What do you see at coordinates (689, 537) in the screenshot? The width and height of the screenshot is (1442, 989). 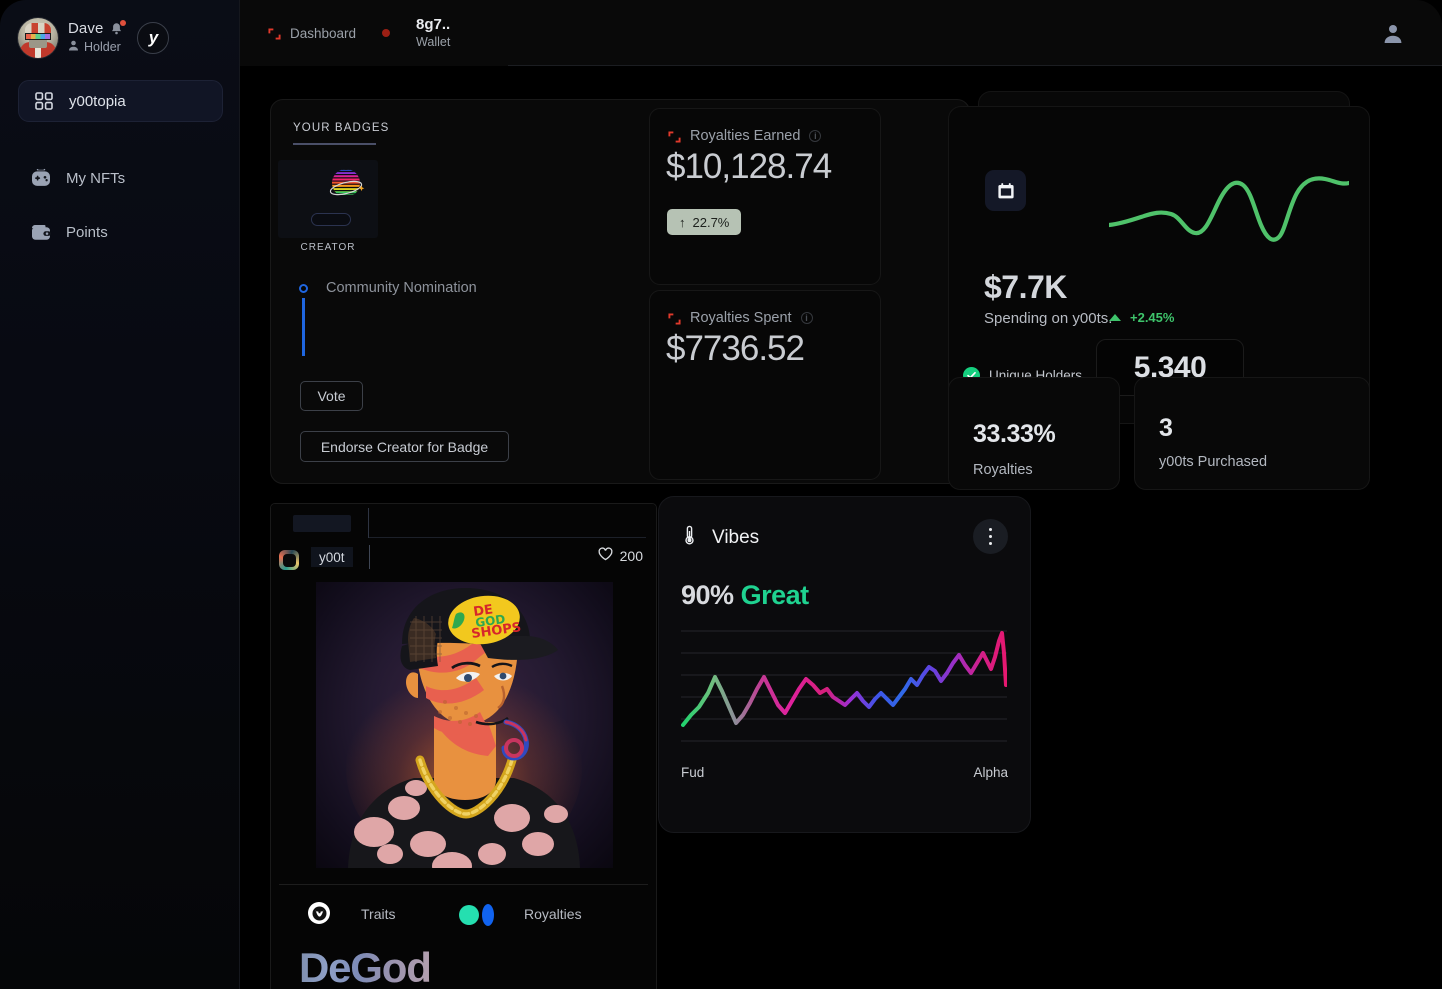 I see `thermometer-icon` at bounding box center [689, 537].